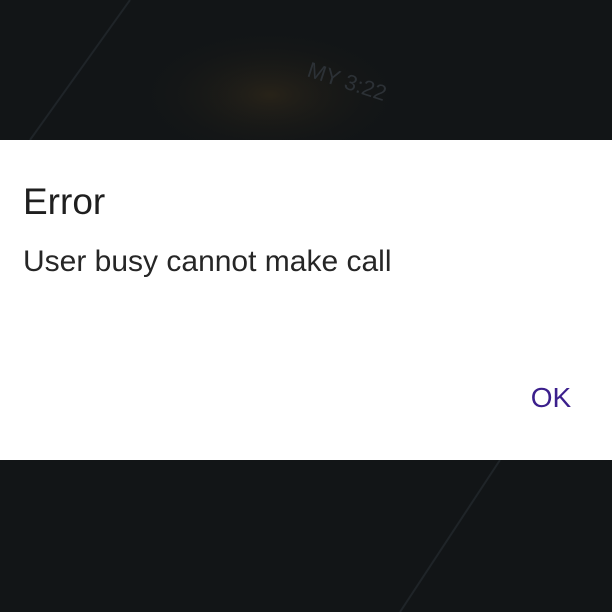 This screenshot has height=612, width=612. What do you see at coordinates (551, 398) in the screenshot?
I see `ok-button: OK` at bounding box center [551, 398].